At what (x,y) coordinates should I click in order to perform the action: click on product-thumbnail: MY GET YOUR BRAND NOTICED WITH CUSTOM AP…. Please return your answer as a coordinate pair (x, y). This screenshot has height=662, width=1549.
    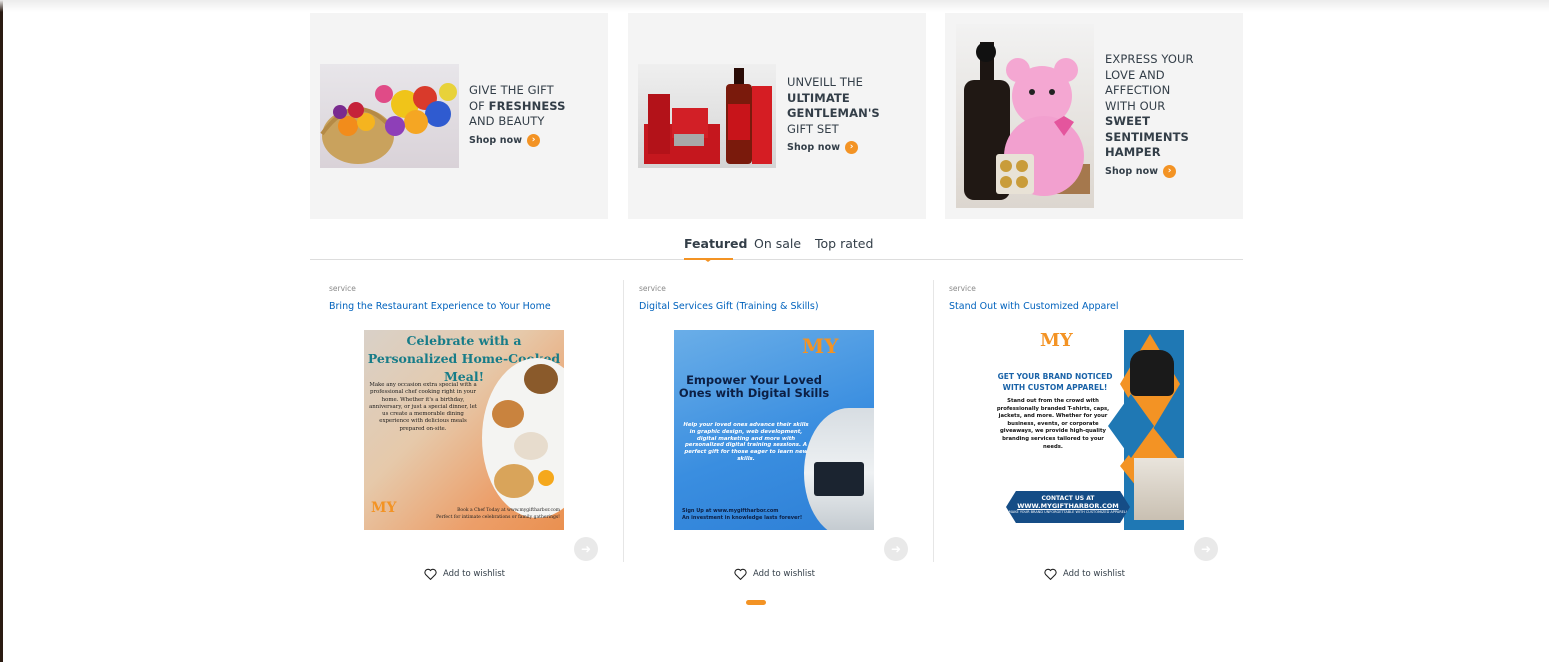
    Looking at the image, I should click on (1084, 430).